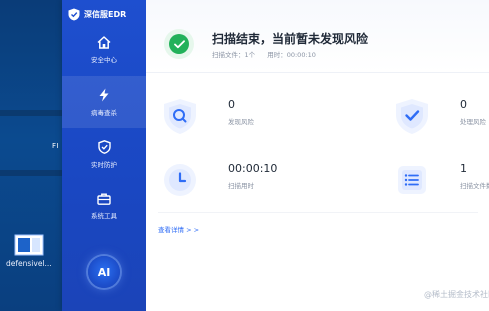  Describe the element at coordinates (104, 215) in the screenshot. I see `sidebar-item-label: 系统工具` at that location.